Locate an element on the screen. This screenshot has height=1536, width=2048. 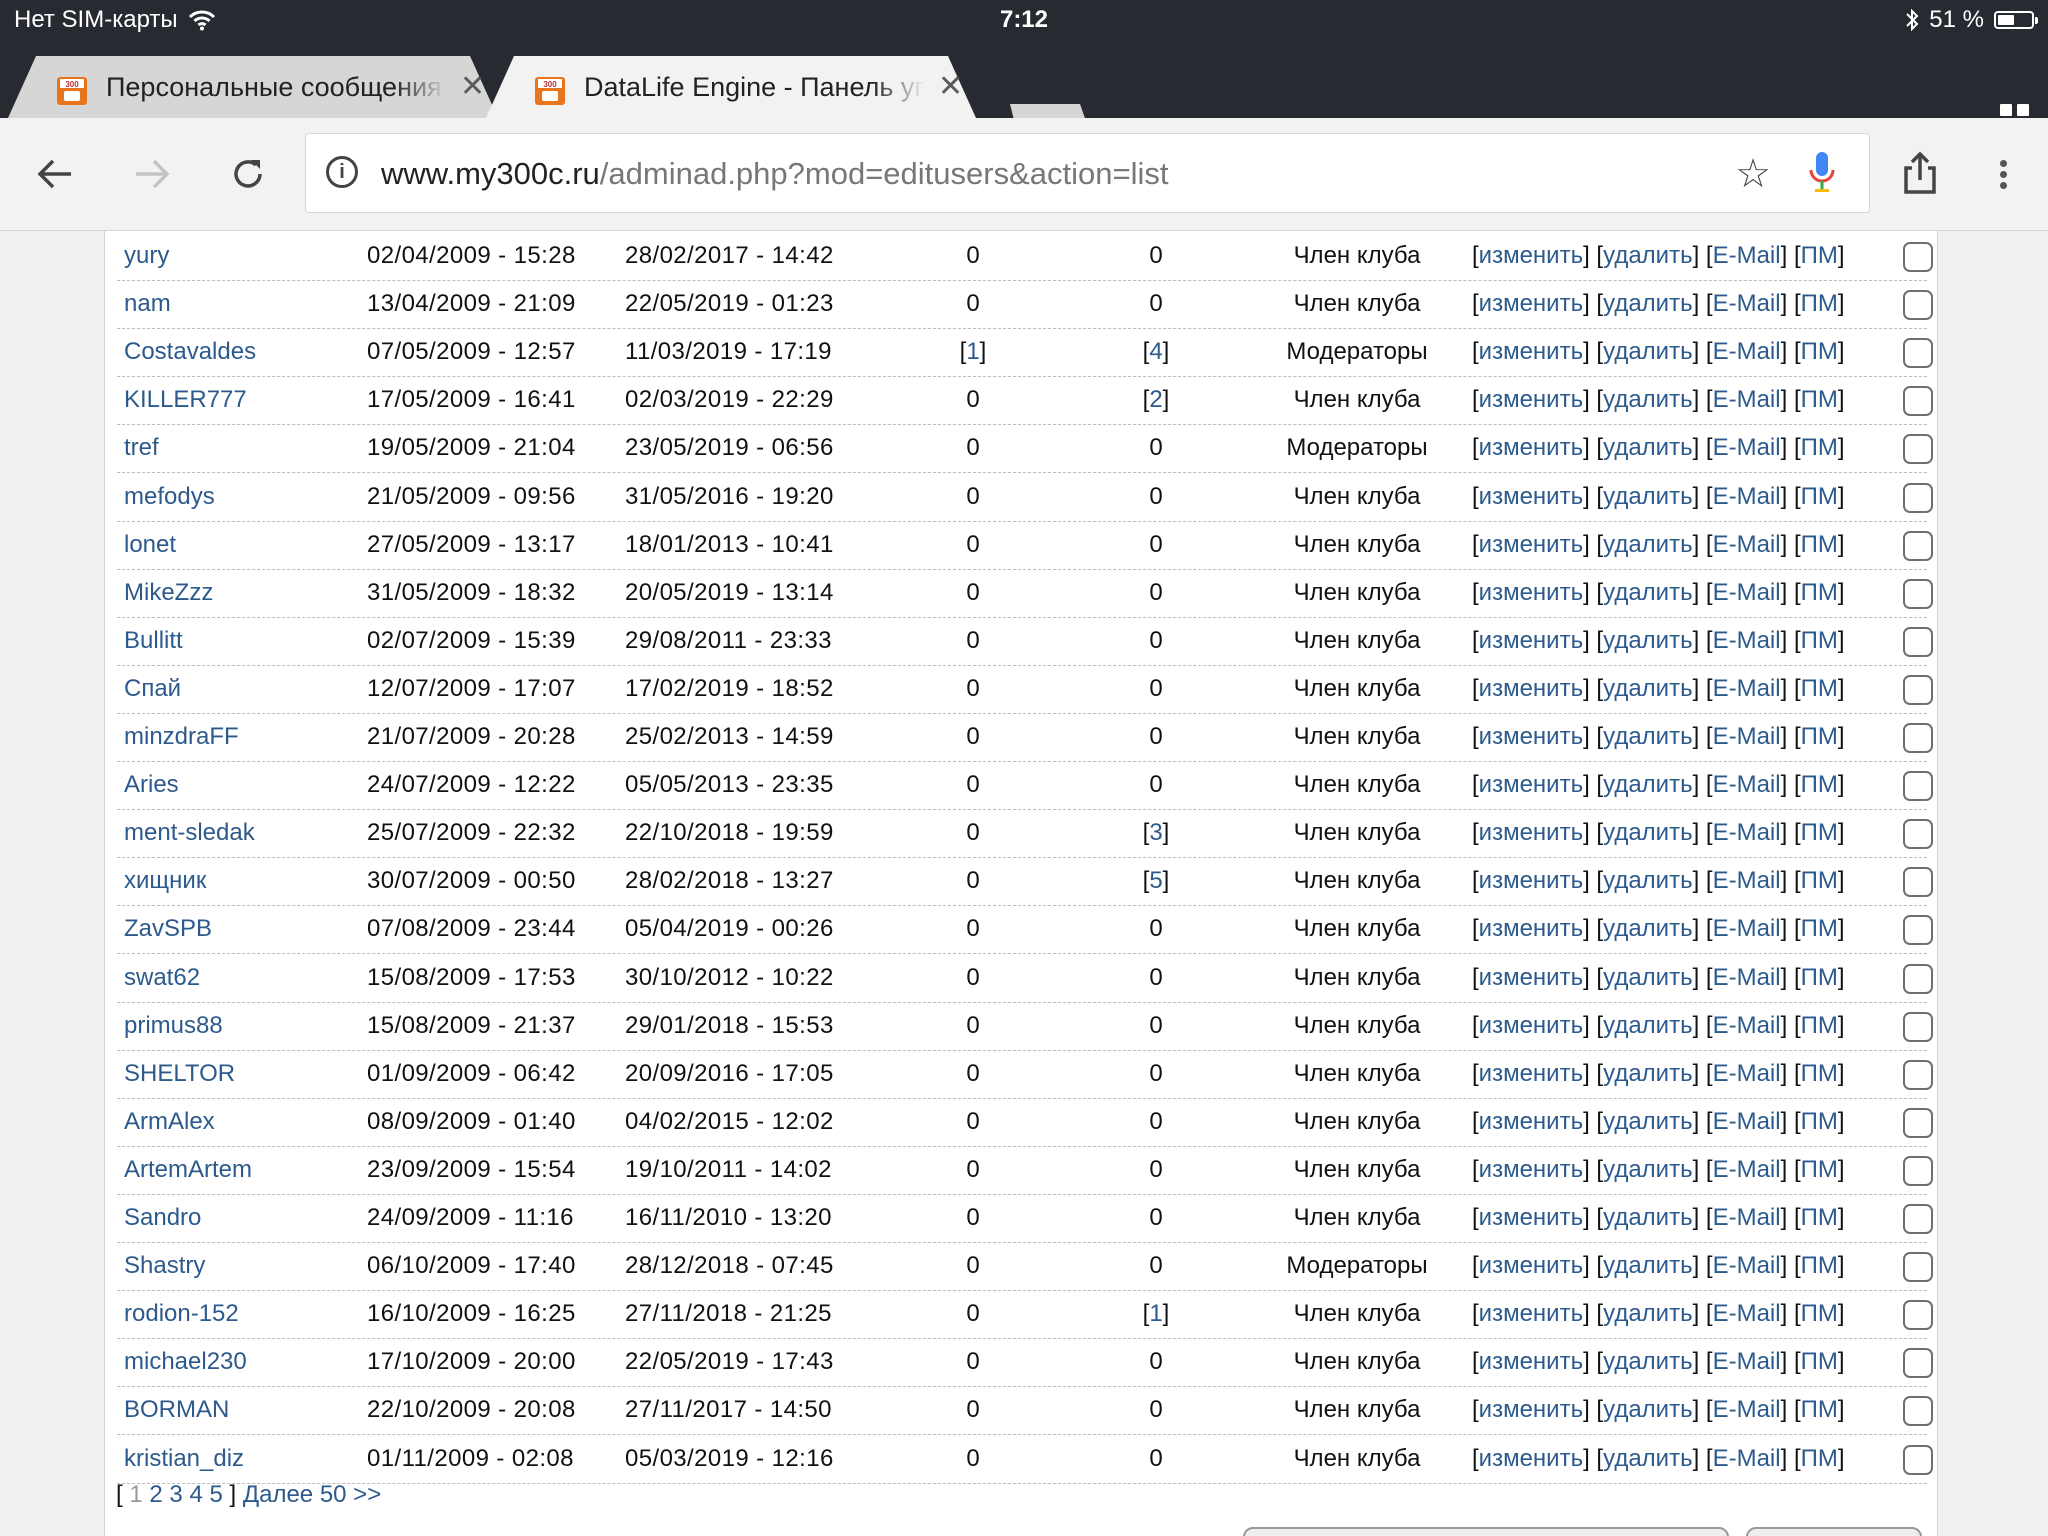
mass-action-select is located at coordinates (1486, 1531).